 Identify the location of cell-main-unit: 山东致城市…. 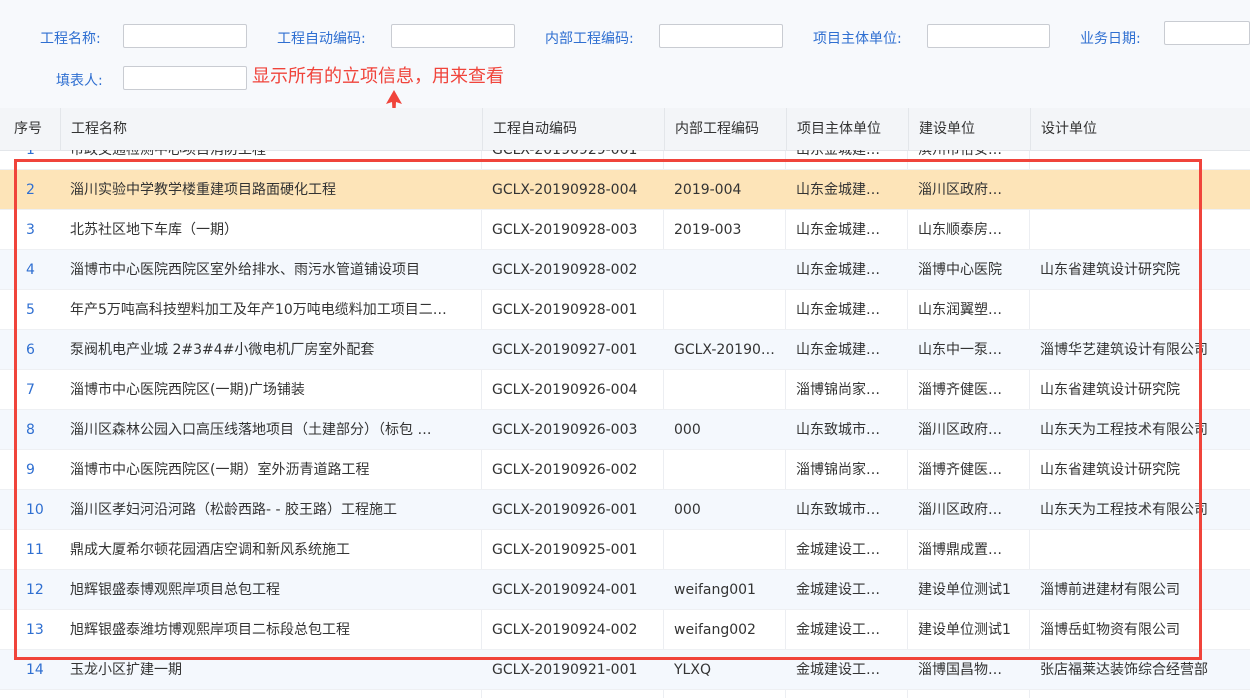
(838, 430).